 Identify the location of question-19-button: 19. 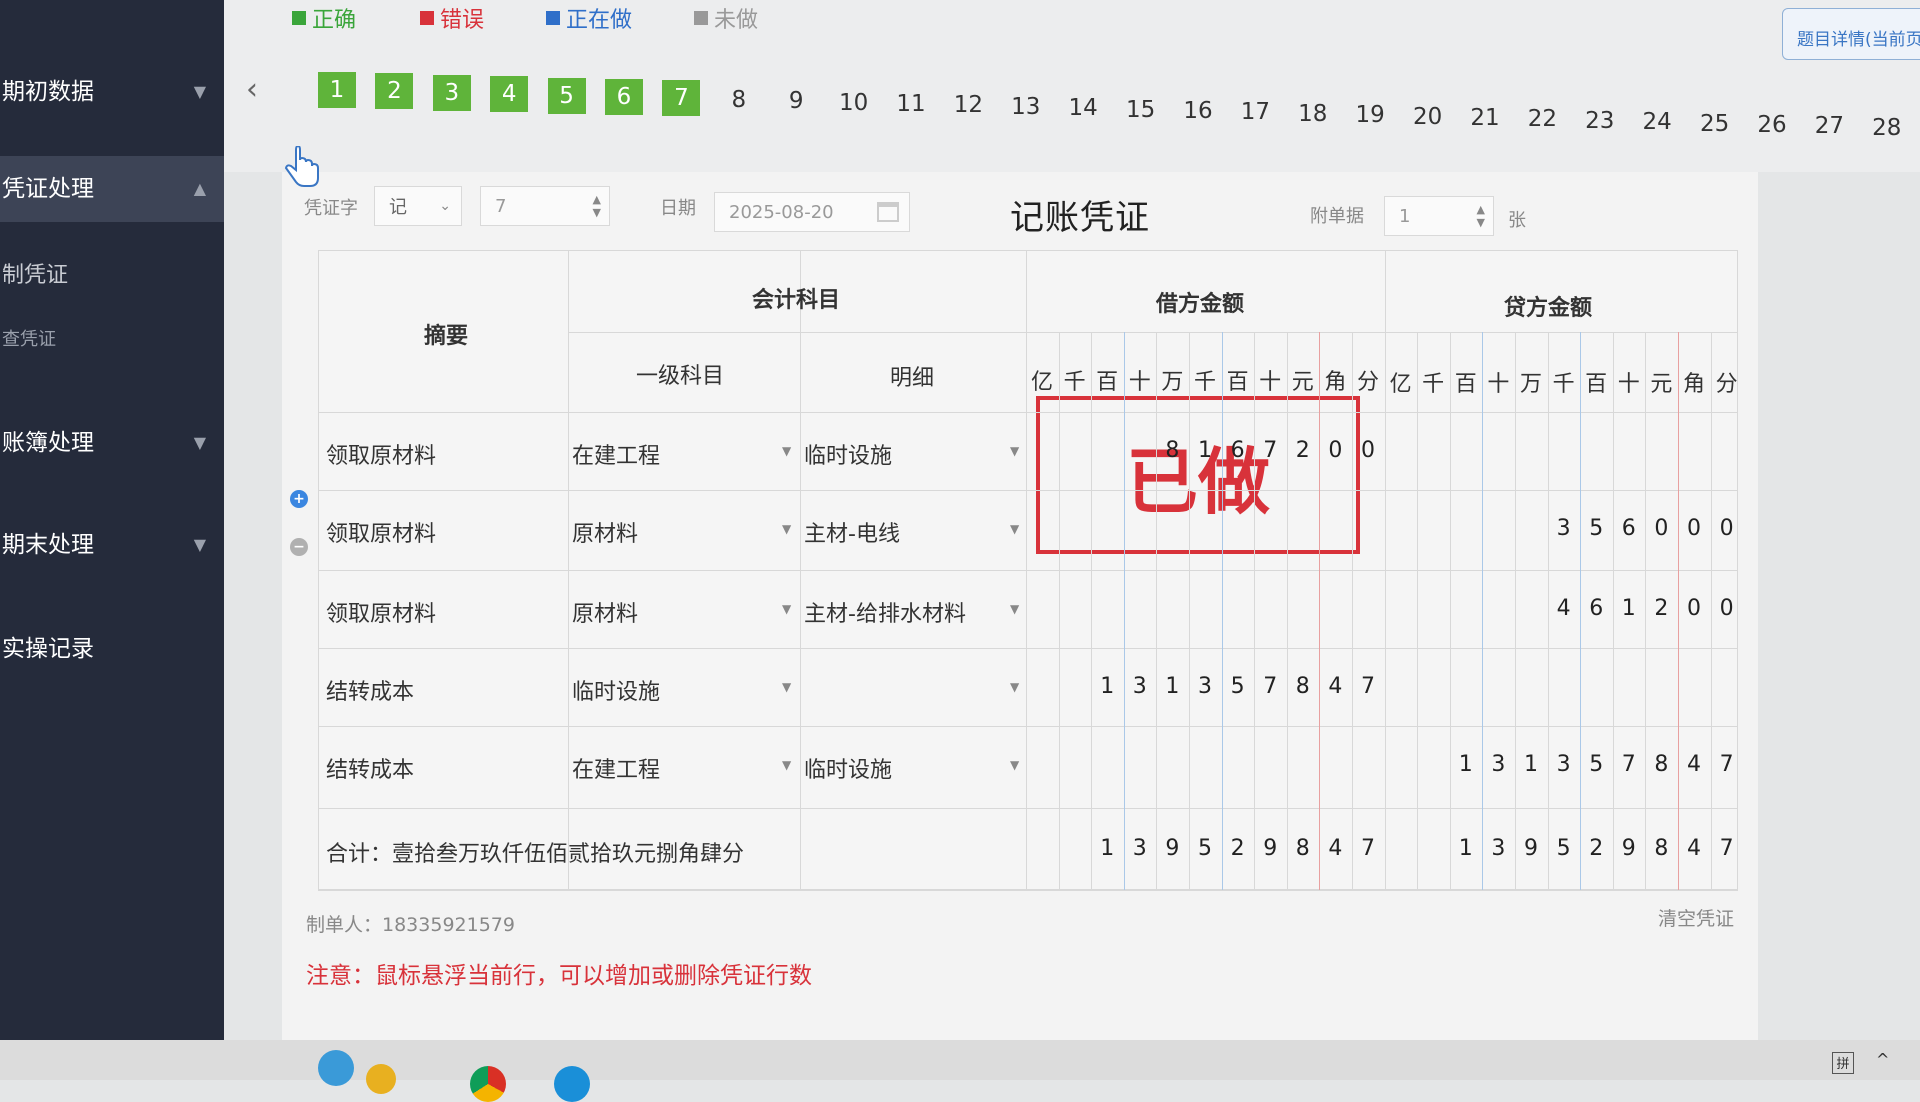
(1370, 115).